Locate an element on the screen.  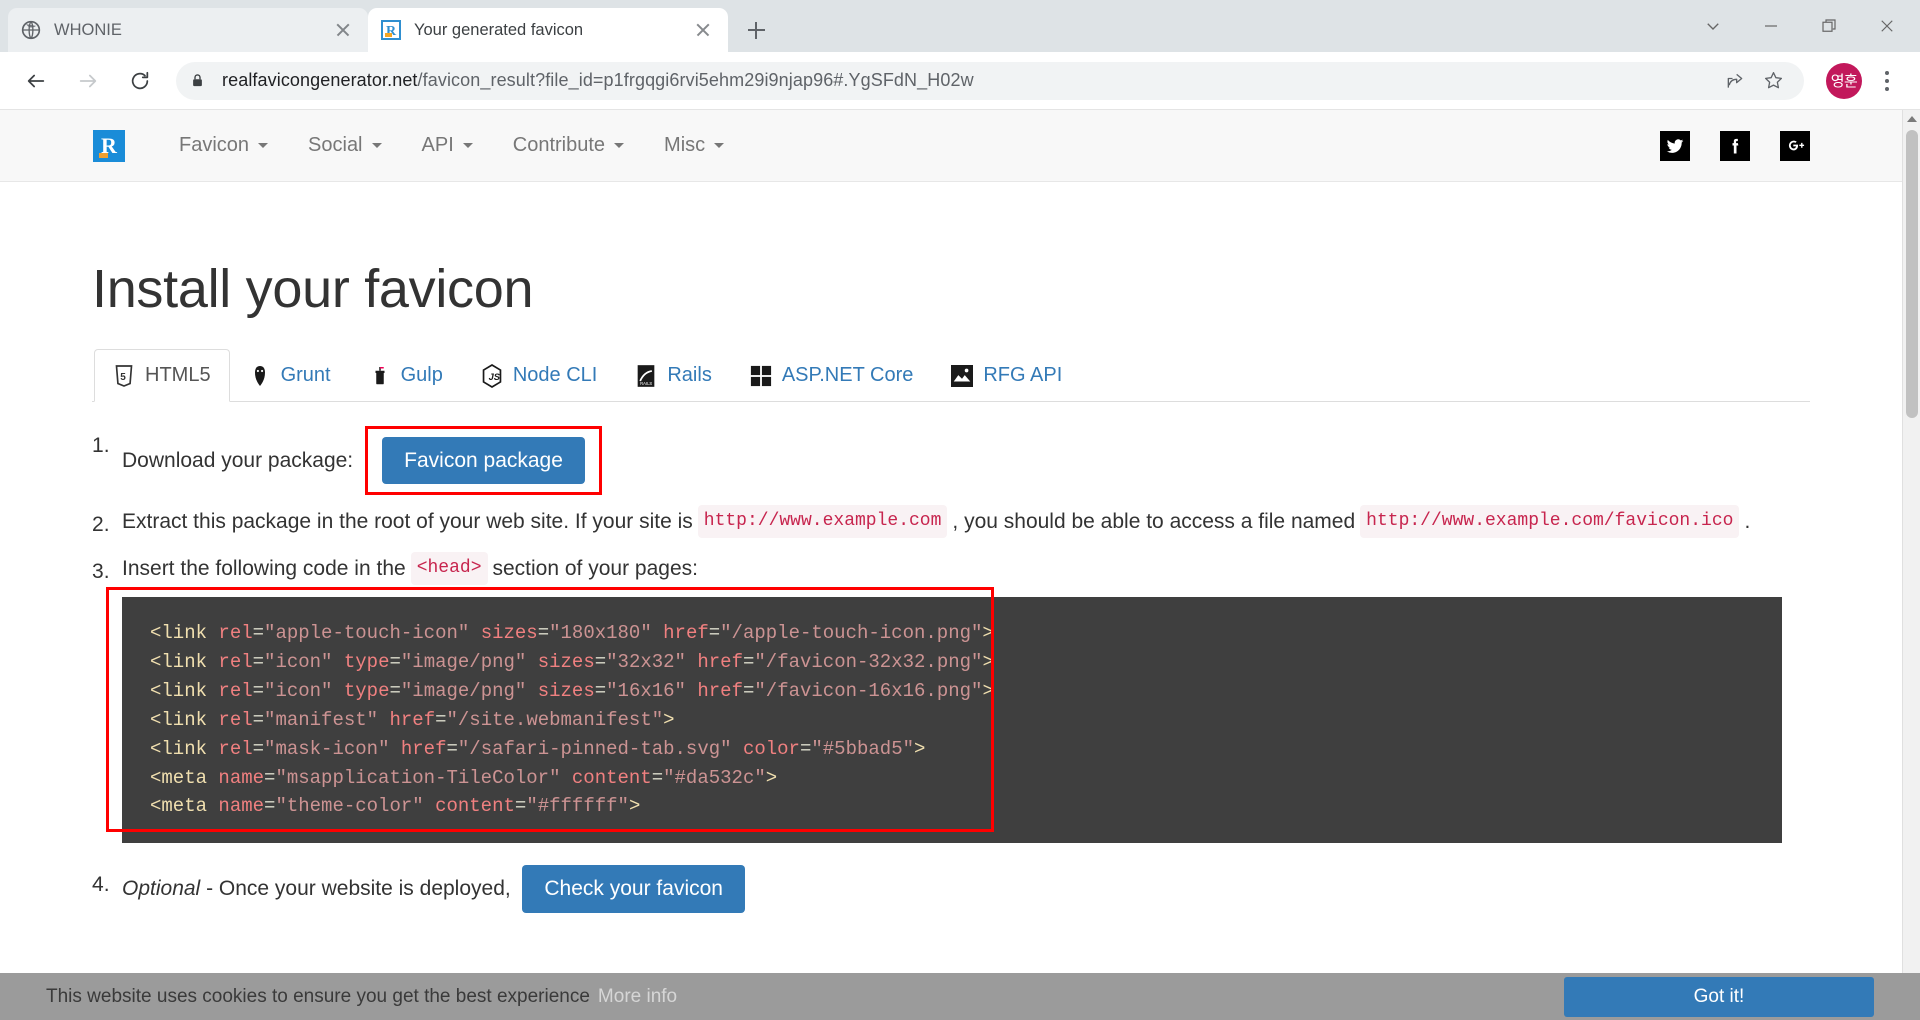
step-3-prefix: Insert the following code in the is located at coordinates (264, 568).